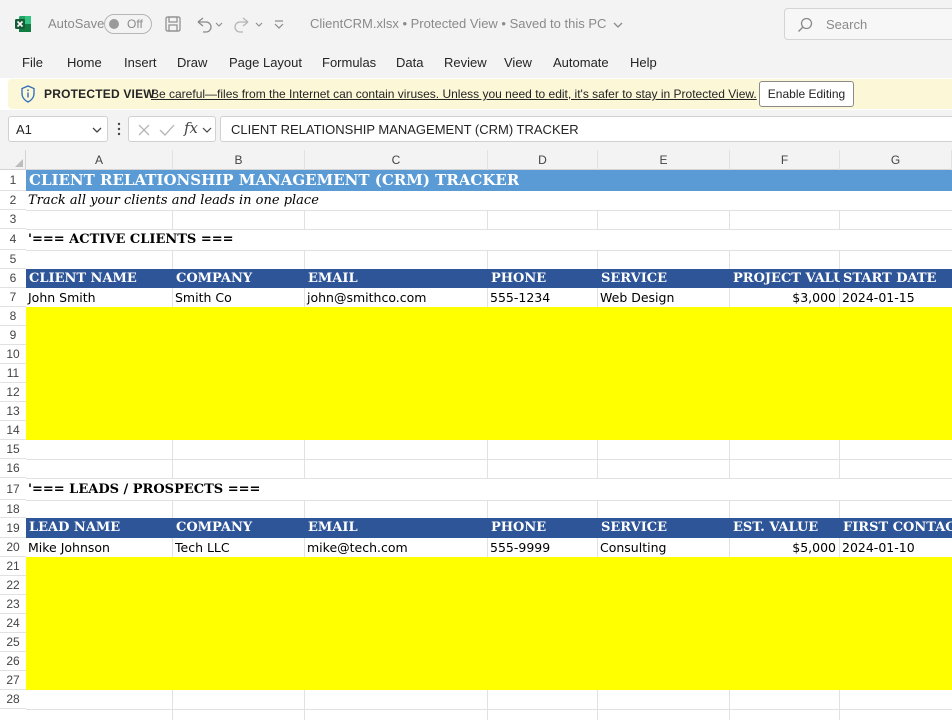  Describe the element at coordinates (238, 297) in the screenshot. I see `company-cell: Smith Co` at that location.